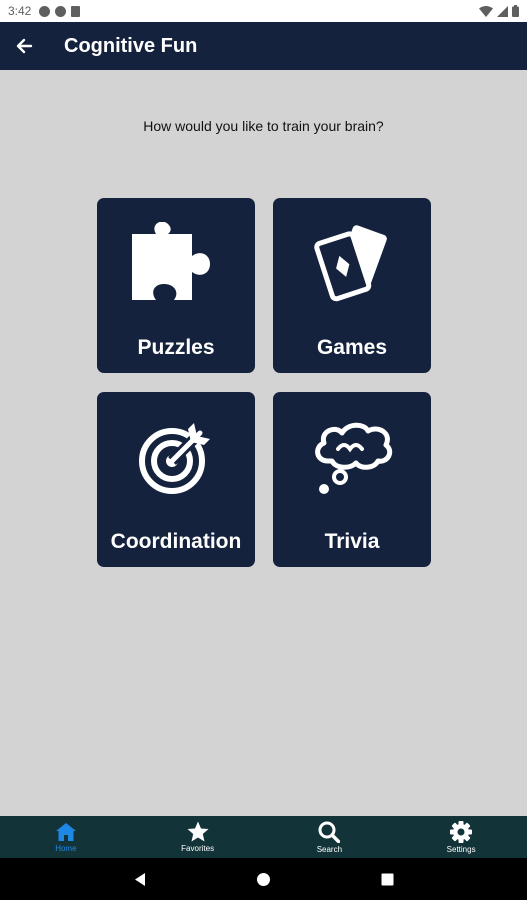 This screenshot has width=527, height=900. Describe the element at coordinates (176, 347) in the screenshot. I see `puzzles-label: Puzzles` at that location.